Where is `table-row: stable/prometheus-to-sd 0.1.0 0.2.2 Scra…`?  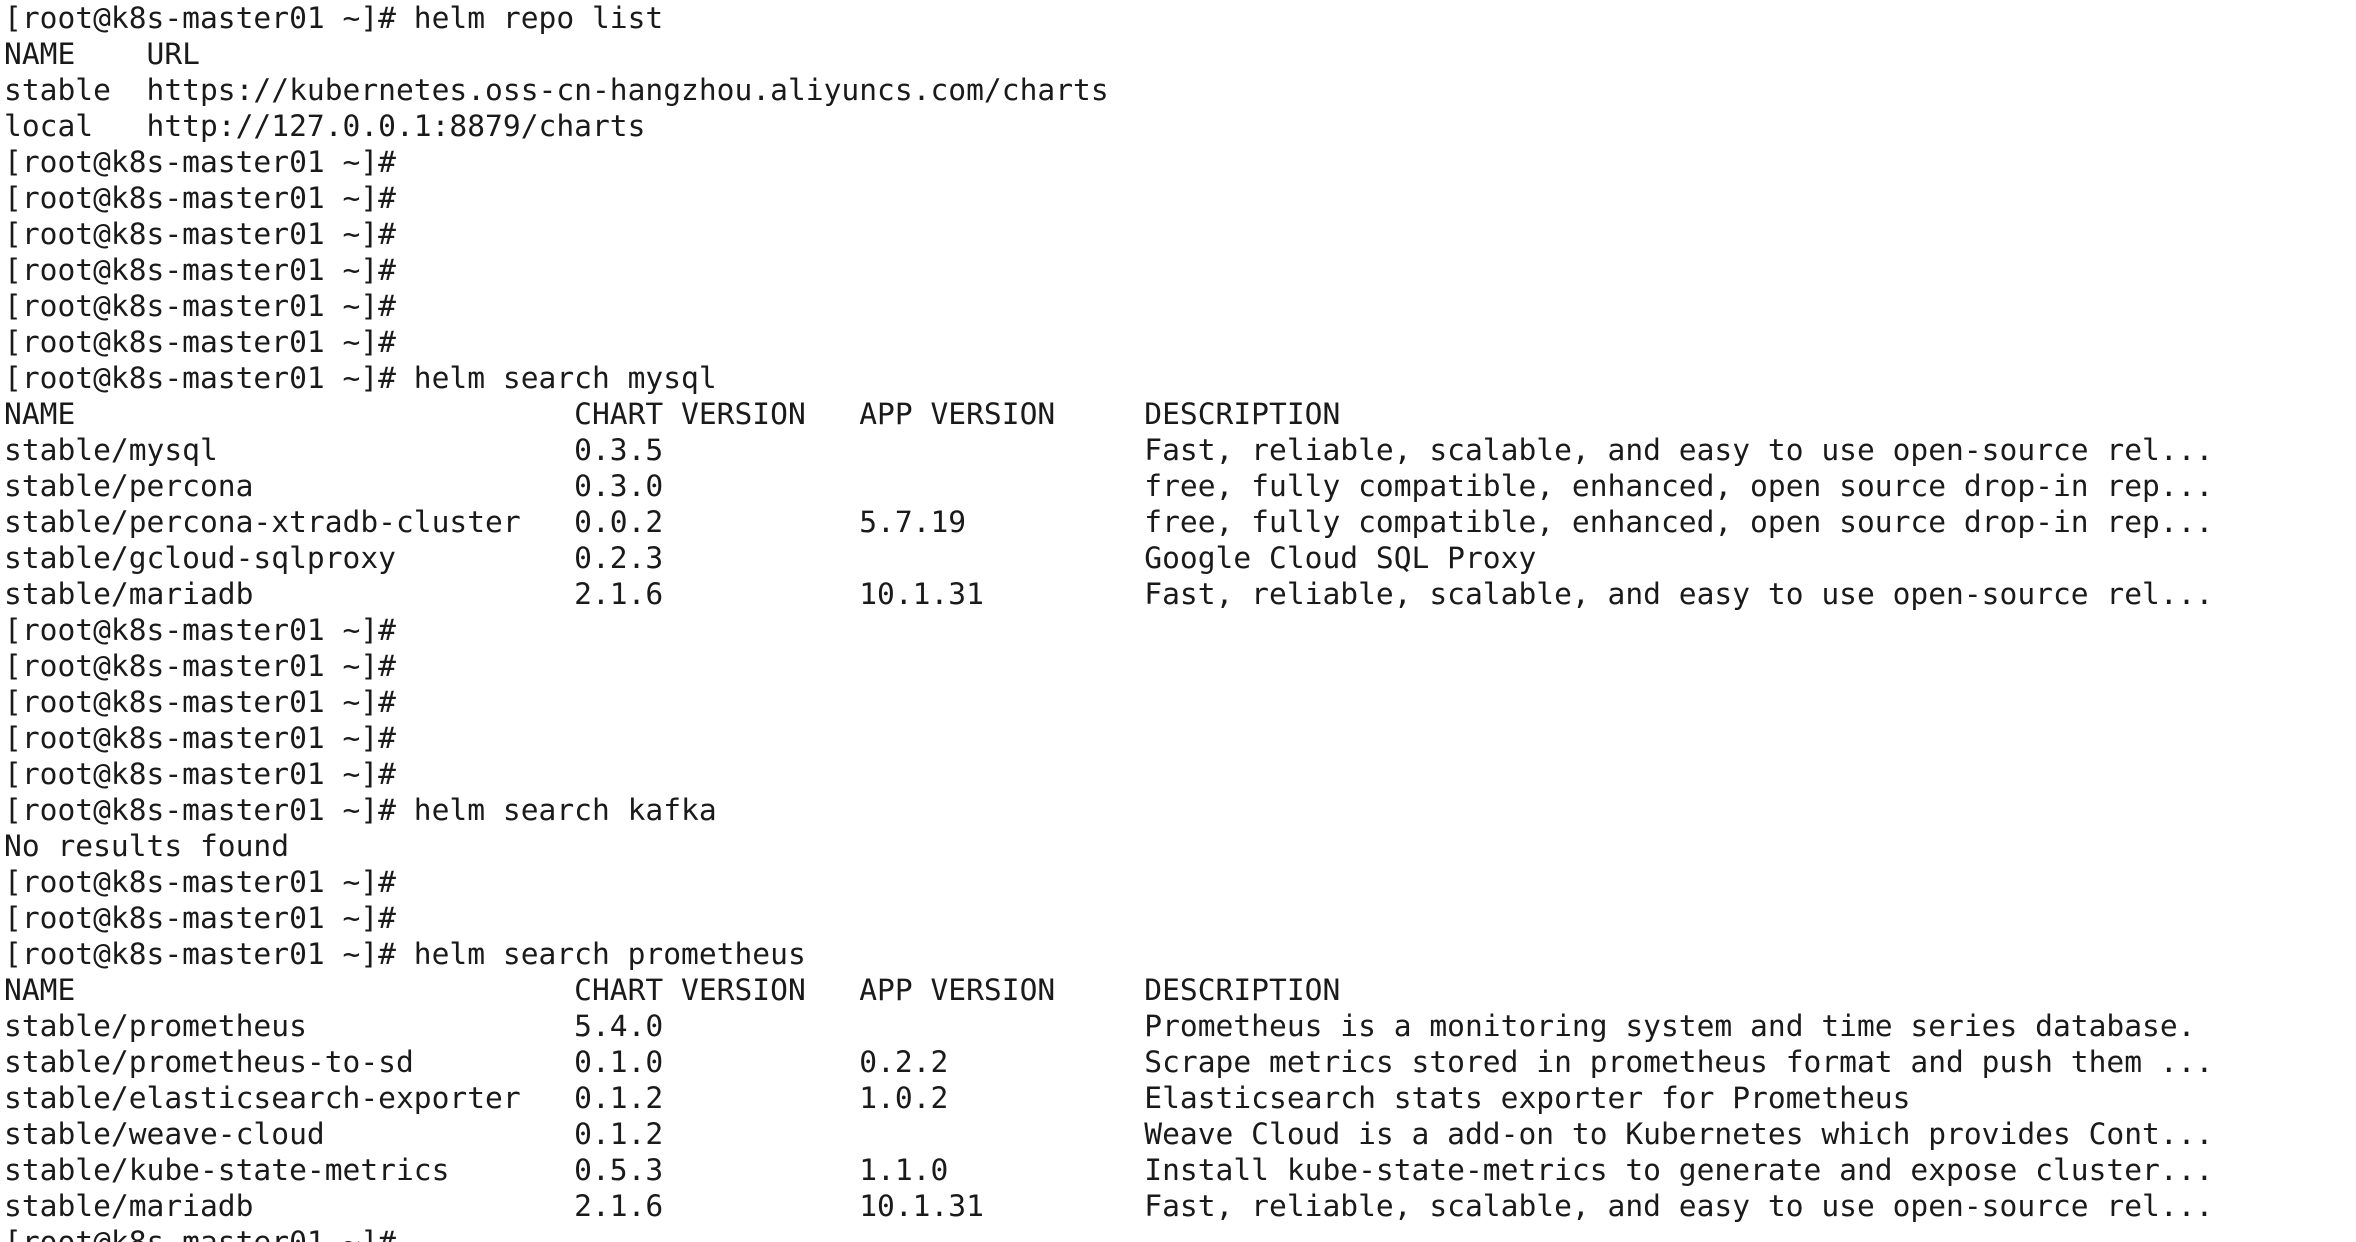
table-row: stable/prometheus-to-sd 0.1.0 0.2.2 Scra… is located at coordinates (1109, 1062).